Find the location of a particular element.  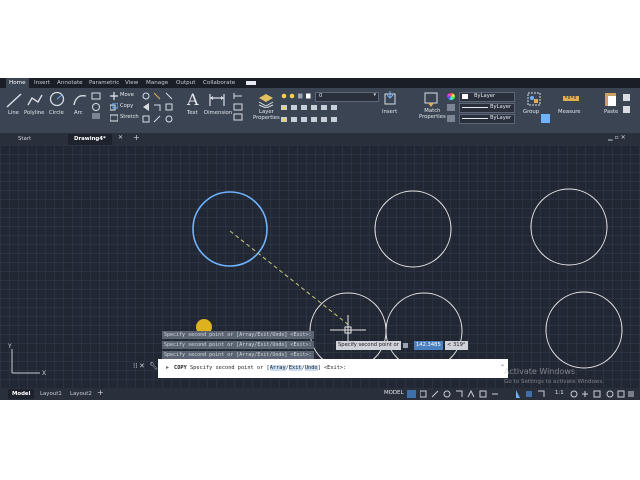

distance-input: 142.3485 is located at coordinates (428, 345).